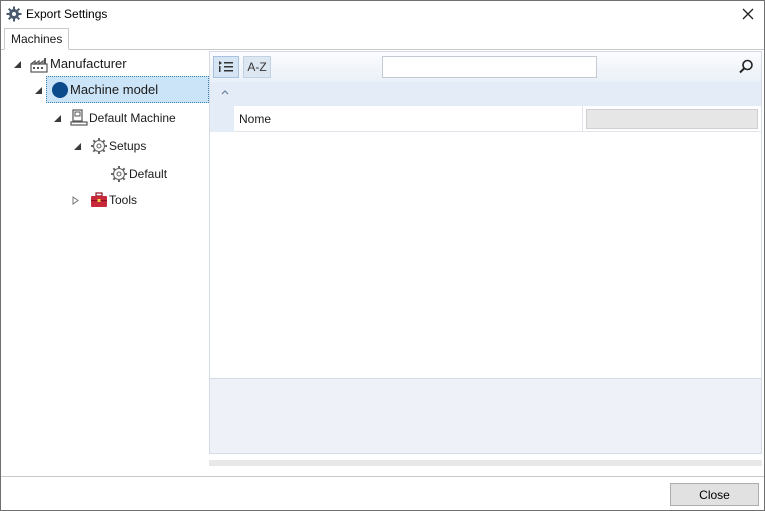 The height and width of the screenshot is (511, 765). I want to click on categorized-view-button, so click(226, 67).